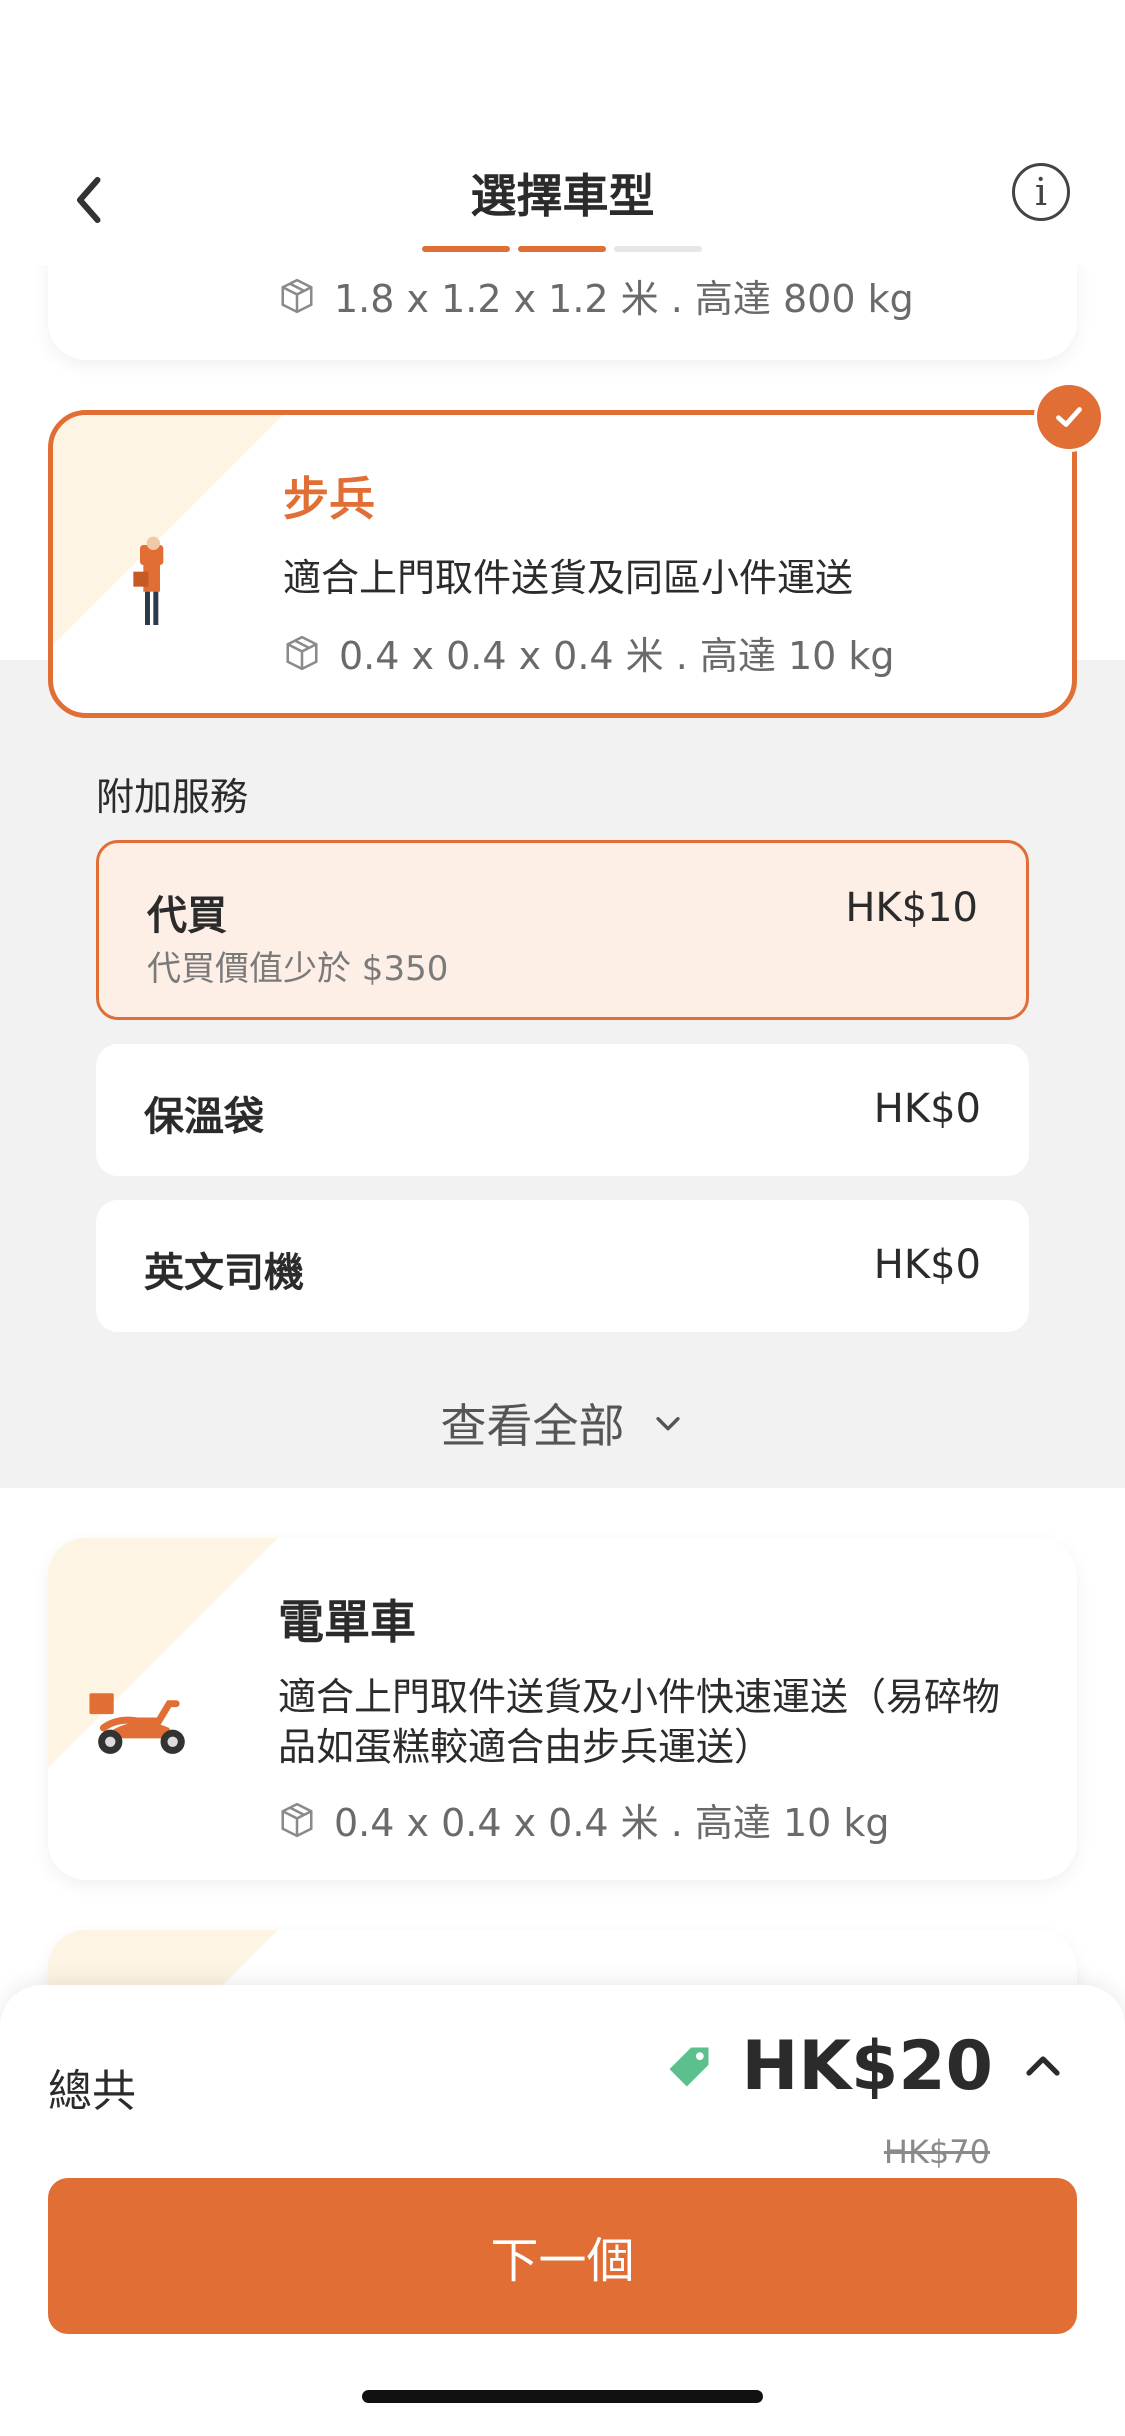  Describe the element at coordinates (187, 916) in the screenshot. I see `addon-name: 代買` at that location.